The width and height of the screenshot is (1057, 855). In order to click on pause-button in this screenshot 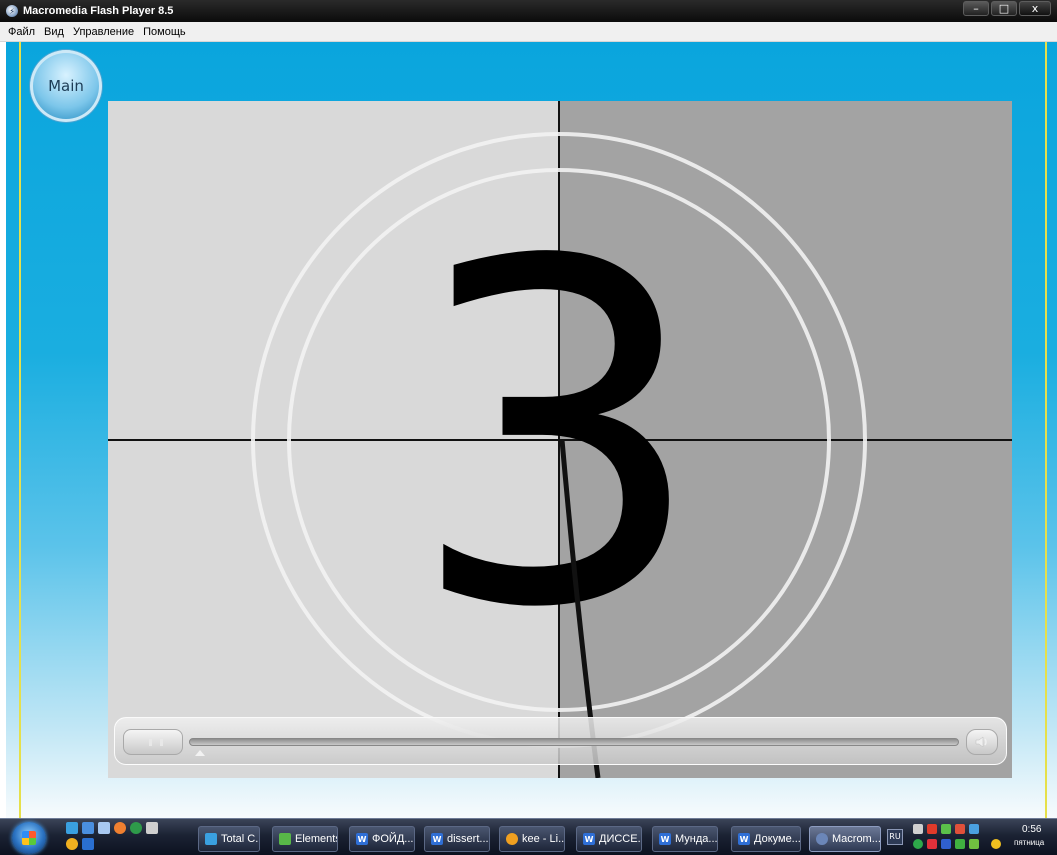, I will do `click(153, 742)`.